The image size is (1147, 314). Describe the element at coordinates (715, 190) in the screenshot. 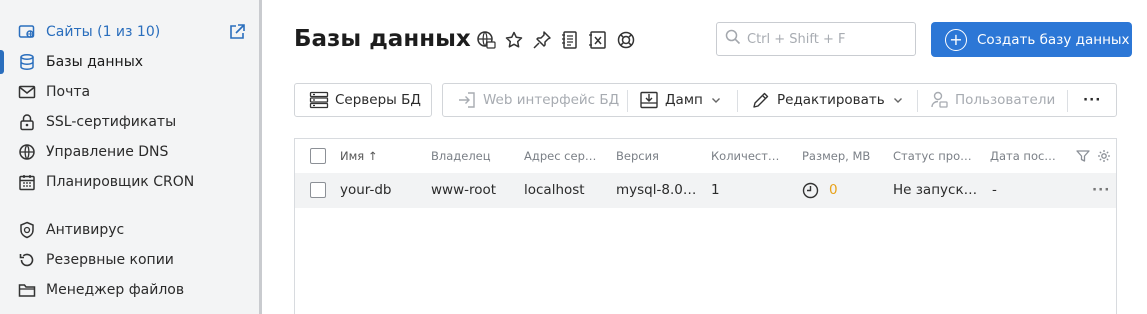

I see `cell-count: 1` at that location.